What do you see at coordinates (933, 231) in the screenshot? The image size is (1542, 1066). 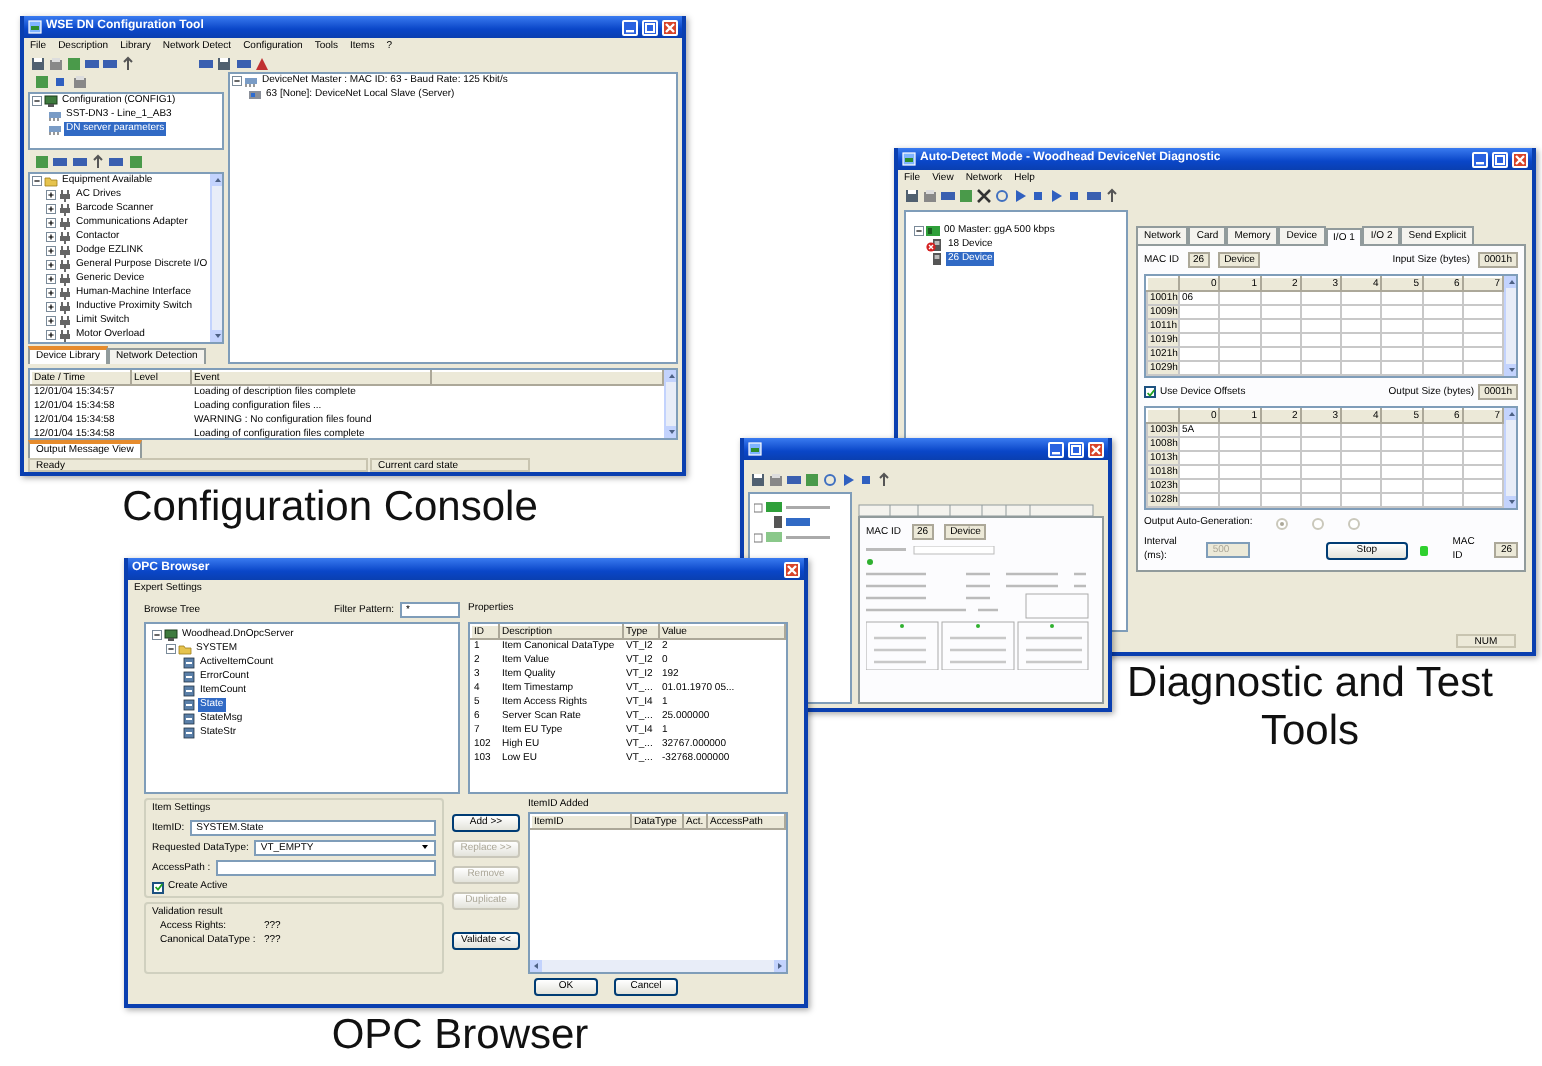 I see `board-icon` at bounding box center [933, 231].